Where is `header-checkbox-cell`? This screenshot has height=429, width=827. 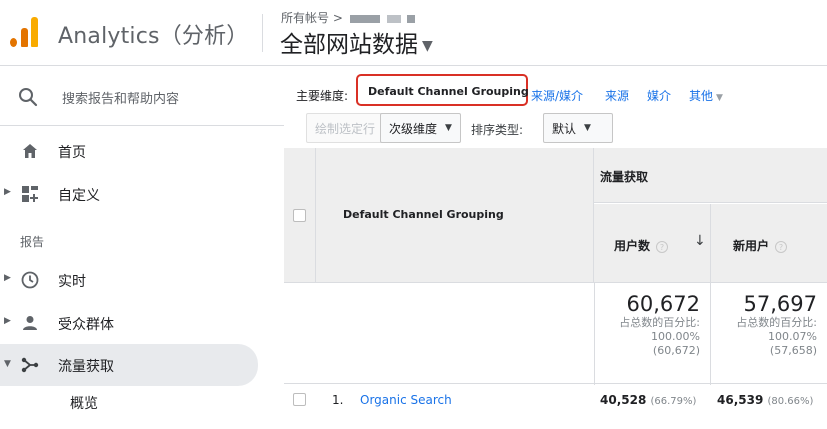 header-checkbox-cell is located at coordinates (300, 215).